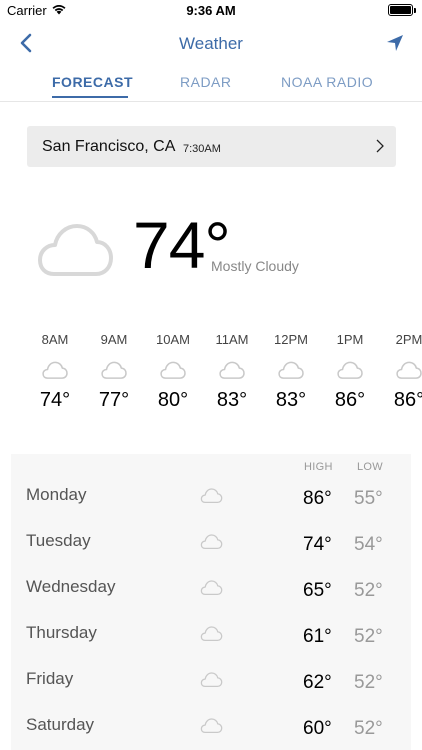 This screenshot has height=750, width=422. I want to click on status-bar: Carrier 9:36 AM, so click(211, 11).